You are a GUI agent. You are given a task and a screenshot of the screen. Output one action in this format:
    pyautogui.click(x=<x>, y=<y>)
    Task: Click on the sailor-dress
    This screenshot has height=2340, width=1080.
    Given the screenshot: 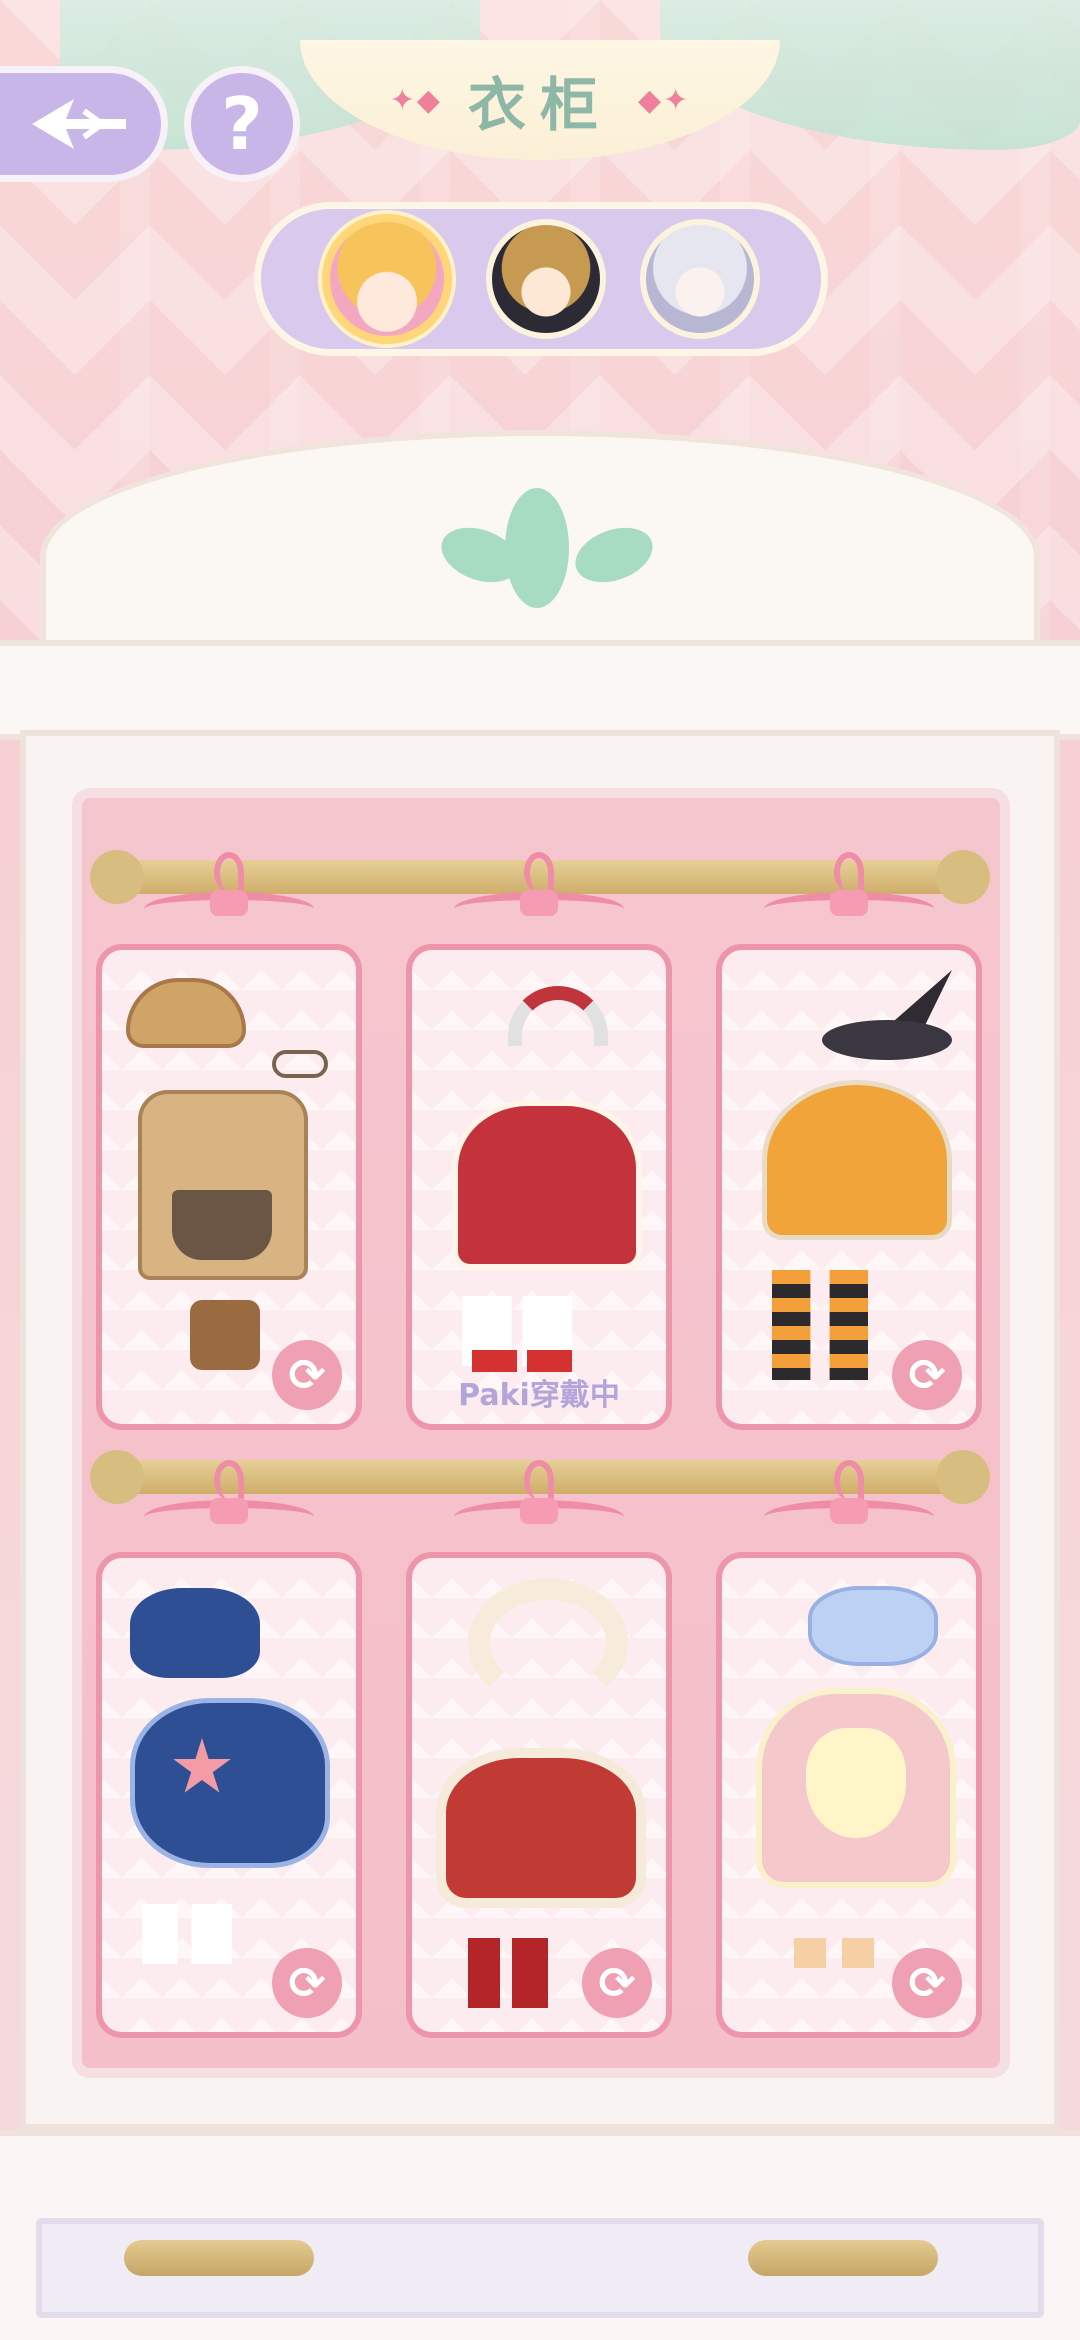 What is the action you would take?
    pyautogui.click(x=230, y=1783)
    